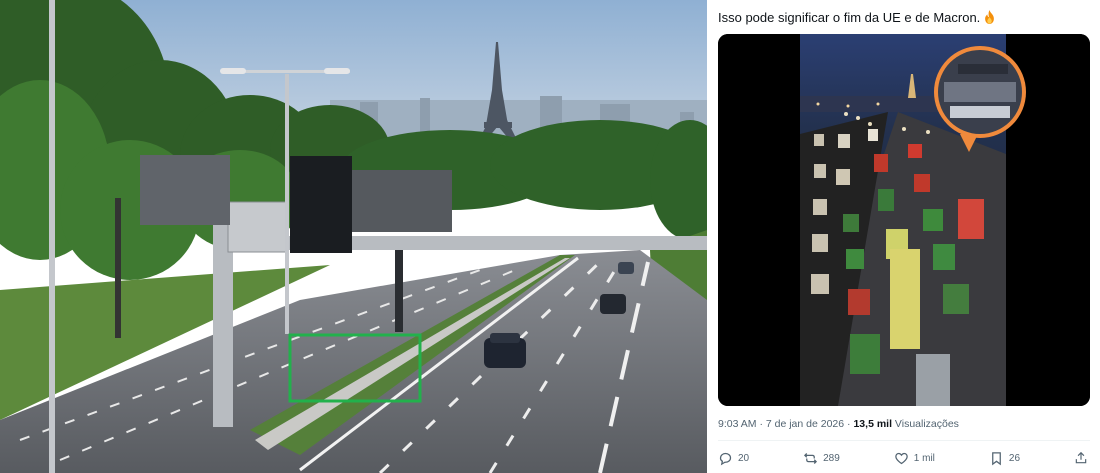 The height and width of the screenshot is (473, 1100). Describe the element at coordinates (1004, 458) in the screenshot. I see `bookmark-button: 26` at that location.